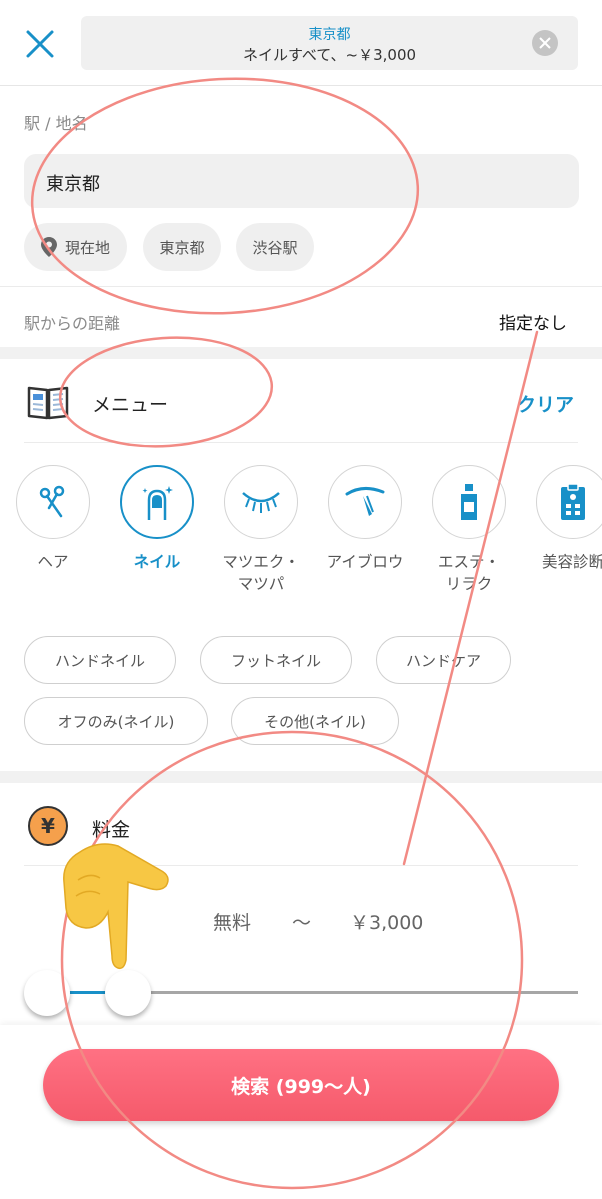 This screenshot has width=602, height=1199. Describe the element at coordinates (48, 247) in the screenshot. I see `location-pin-icon` at that location.